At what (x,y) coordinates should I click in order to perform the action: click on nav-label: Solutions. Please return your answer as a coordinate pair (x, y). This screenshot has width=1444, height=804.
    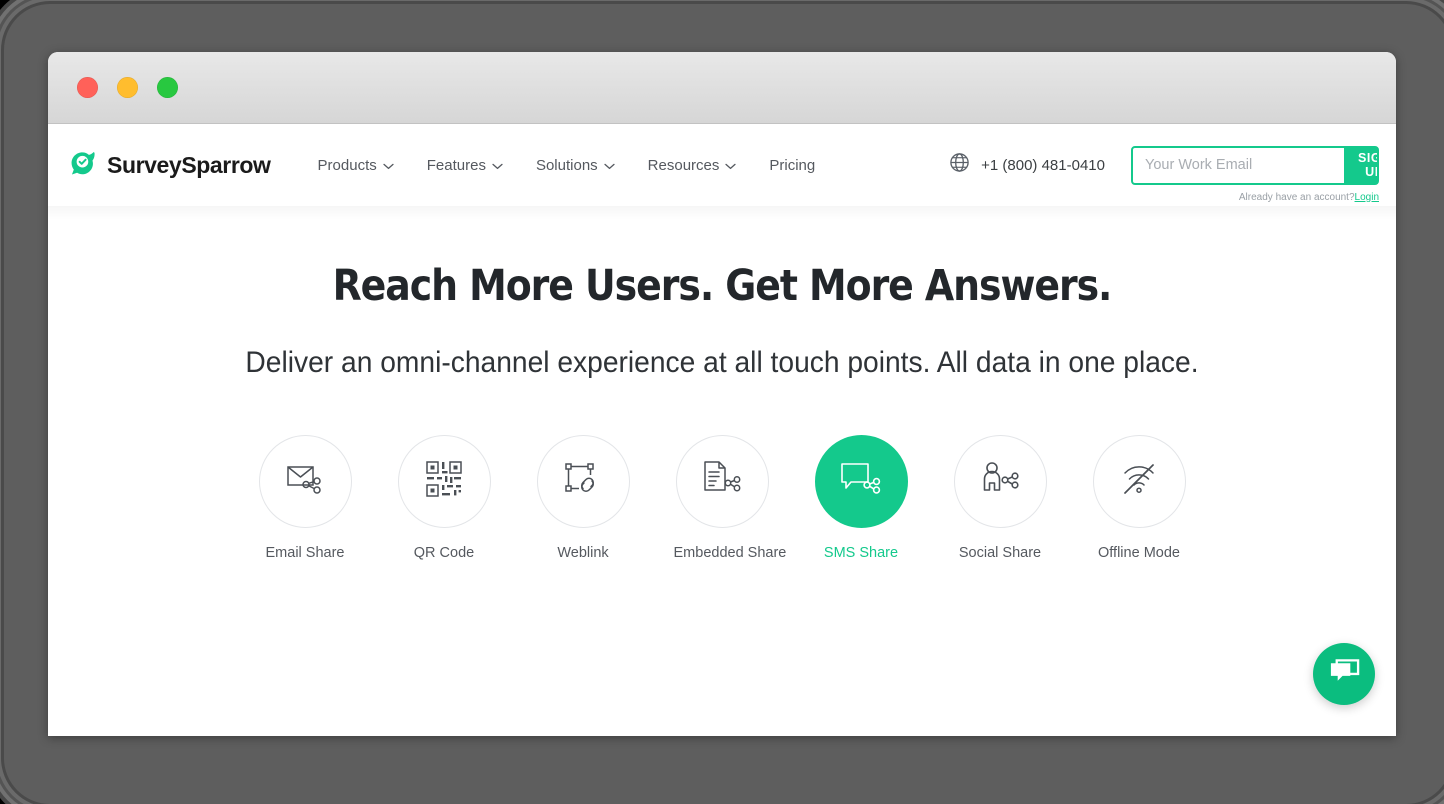
    Looking at the image, I should click on (566, 165).